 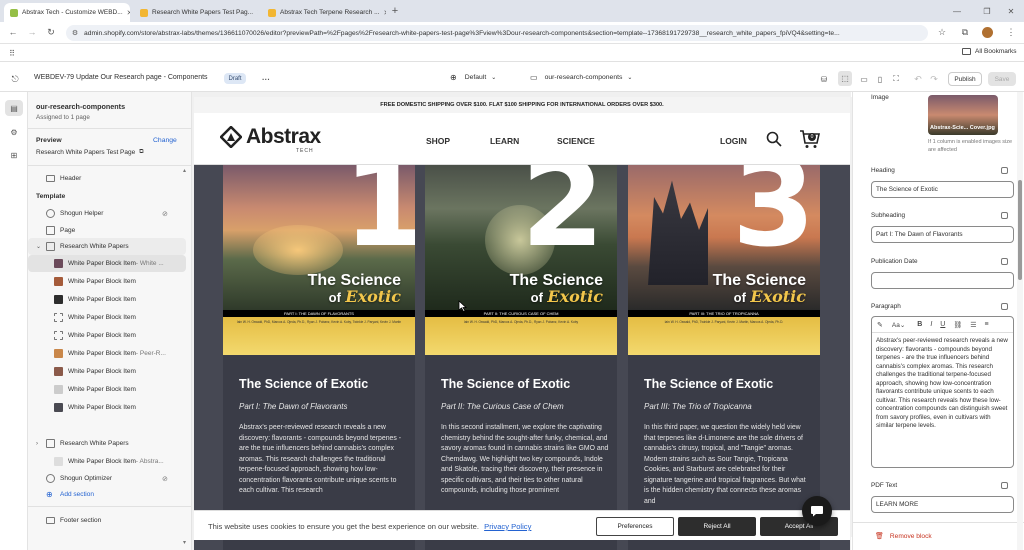 I want to click on redo-icon: ↷, so click(x=934, y=79).